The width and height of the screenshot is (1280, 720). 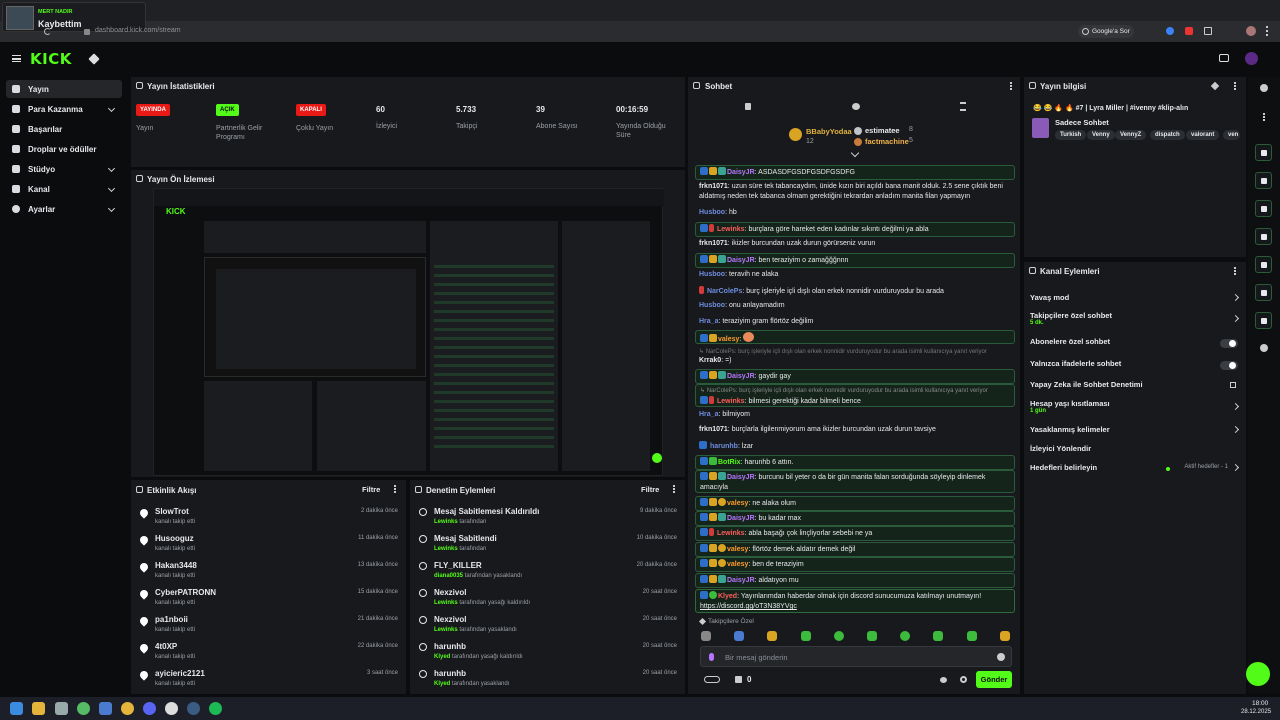 I want to click on tag-chip: ven, so click(x=1231, y=135).